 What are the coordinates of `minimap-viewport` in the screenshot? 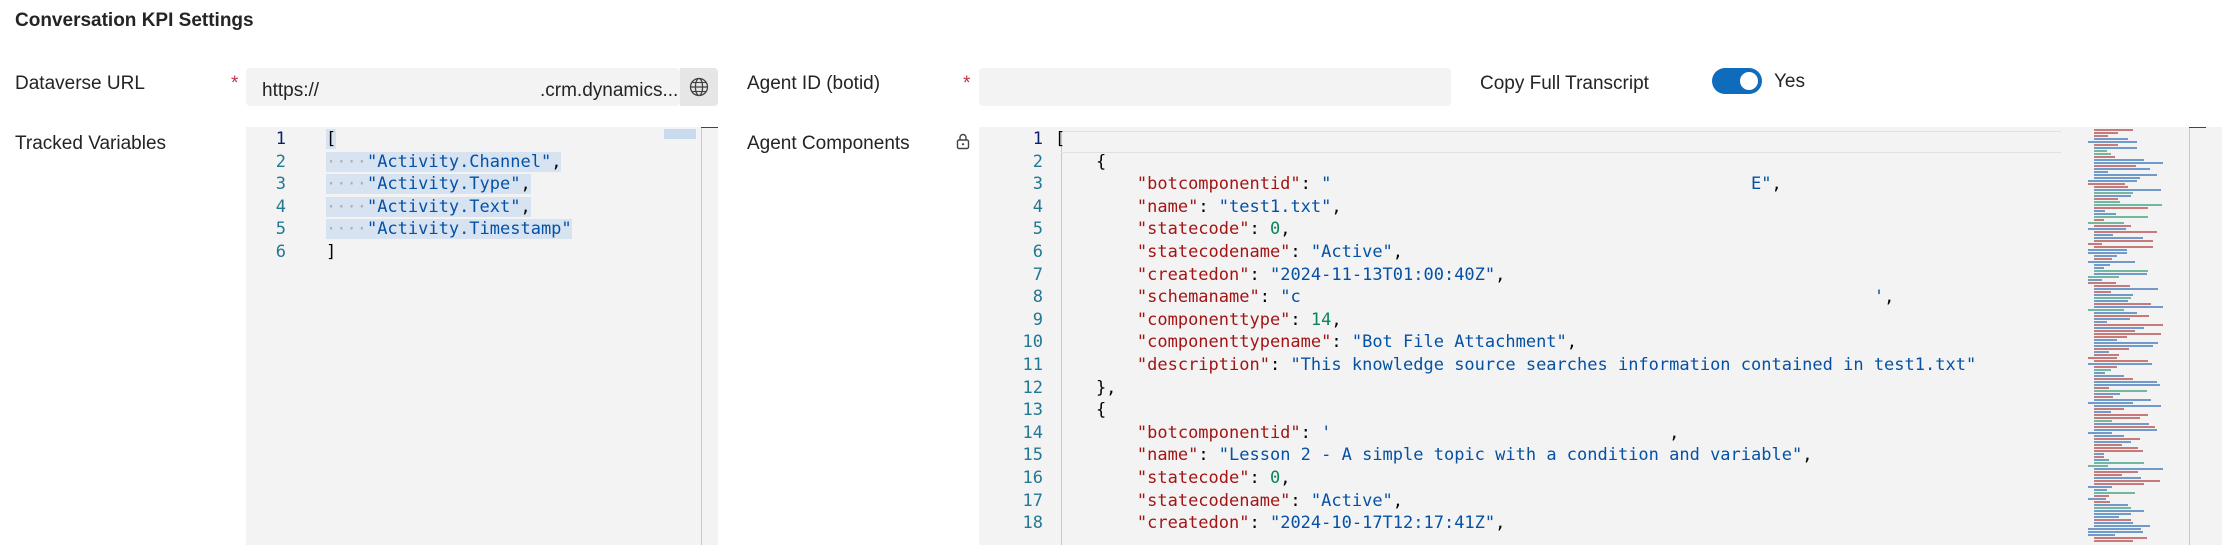 It's located at (680, 134).